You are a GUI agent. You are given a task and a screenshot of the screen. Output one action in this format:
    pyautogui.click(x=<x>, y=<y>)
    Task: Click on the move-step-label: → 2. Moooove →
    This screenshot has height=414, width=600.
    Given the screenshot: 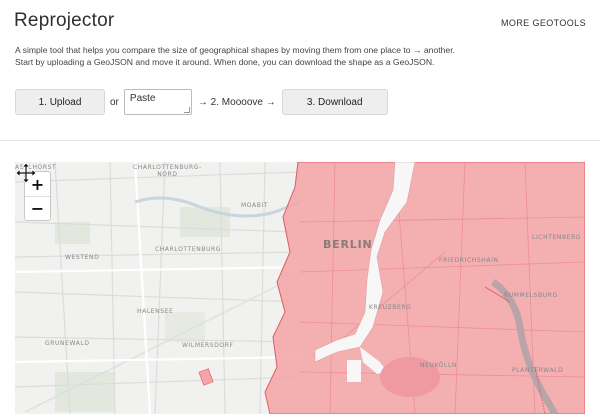 What is the action you would take?
    pyautogui.click(x=236, y=102)
    